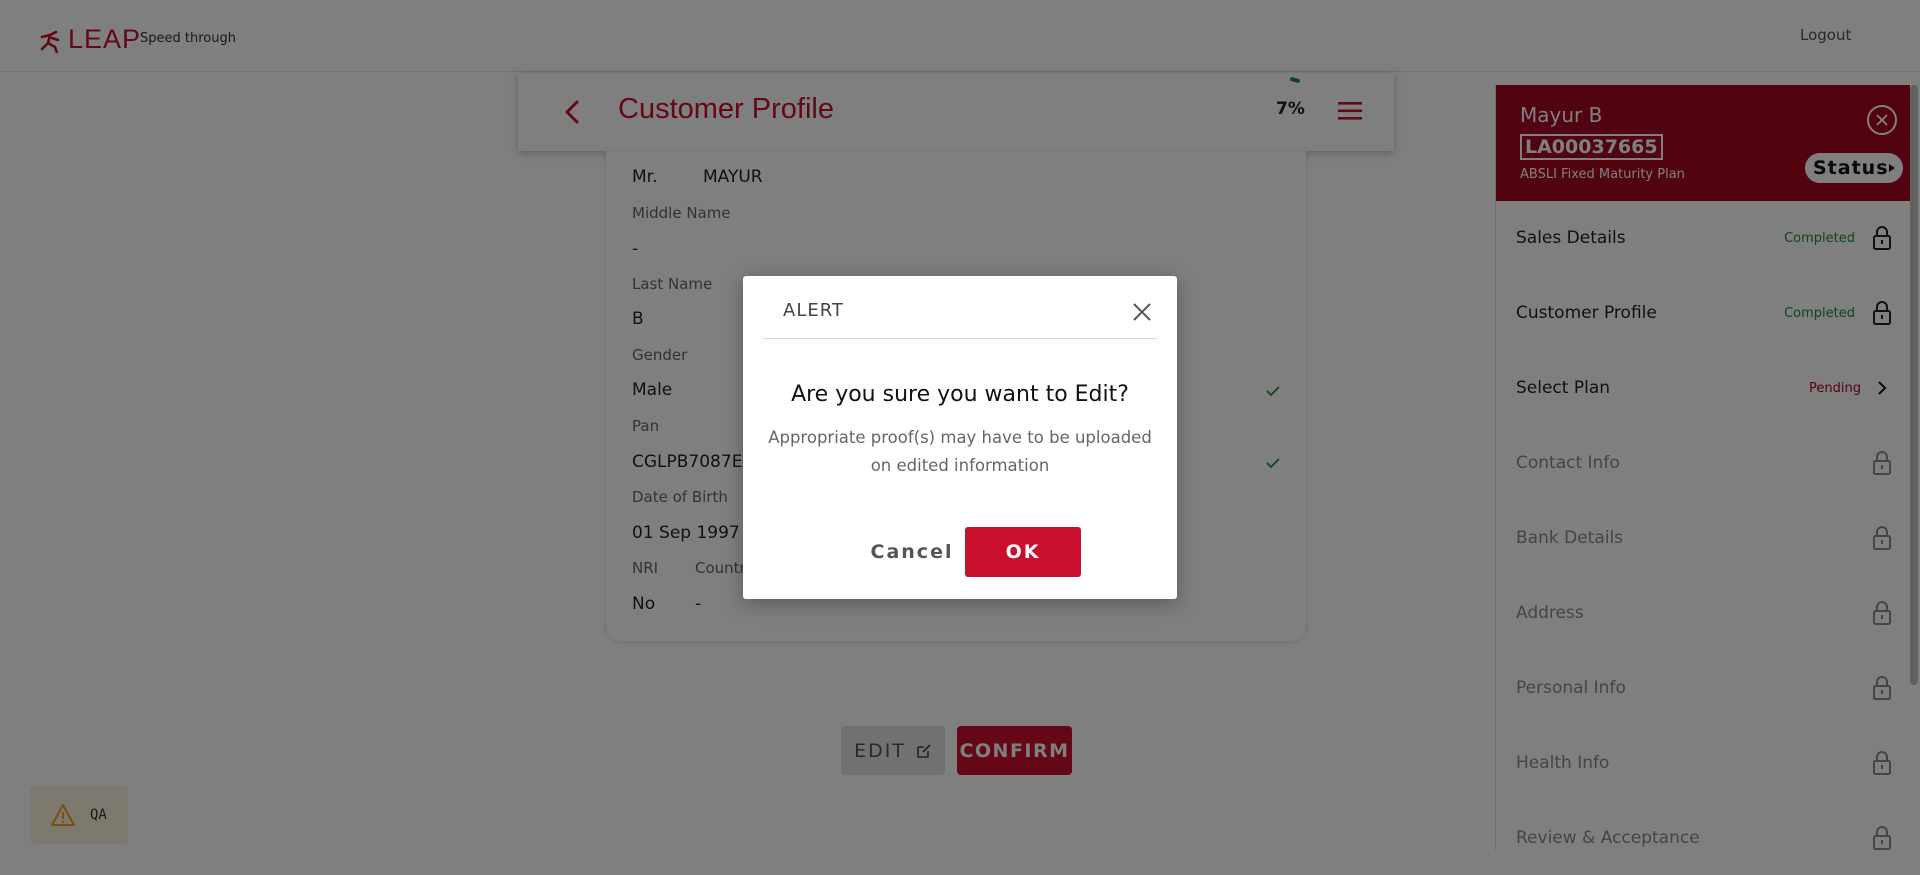  Describe the element at coordinates (912, 552) in the screenshot. I see `cancel-button: Cancel` at that location.